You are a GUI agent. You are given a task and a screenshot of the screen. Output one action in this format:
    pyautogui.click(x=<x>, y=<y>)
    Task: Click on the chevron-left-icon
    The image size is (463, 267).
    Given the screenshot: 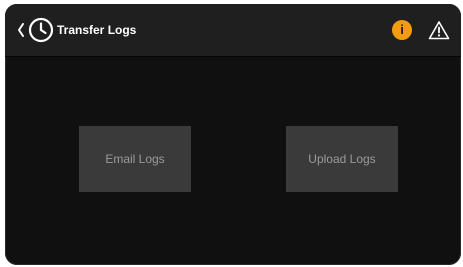 What is the action you would take?
    pyautogui.click(x=21, y=30)
    